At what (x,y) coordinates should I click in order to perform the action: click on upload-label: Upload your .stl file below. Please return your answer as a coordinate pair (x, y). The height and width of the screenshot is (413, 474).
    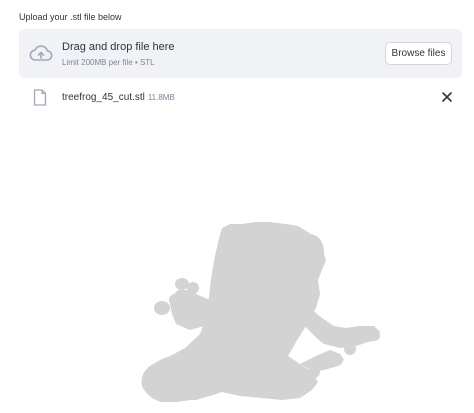
    Looking at the image, I should click on (70, 17).